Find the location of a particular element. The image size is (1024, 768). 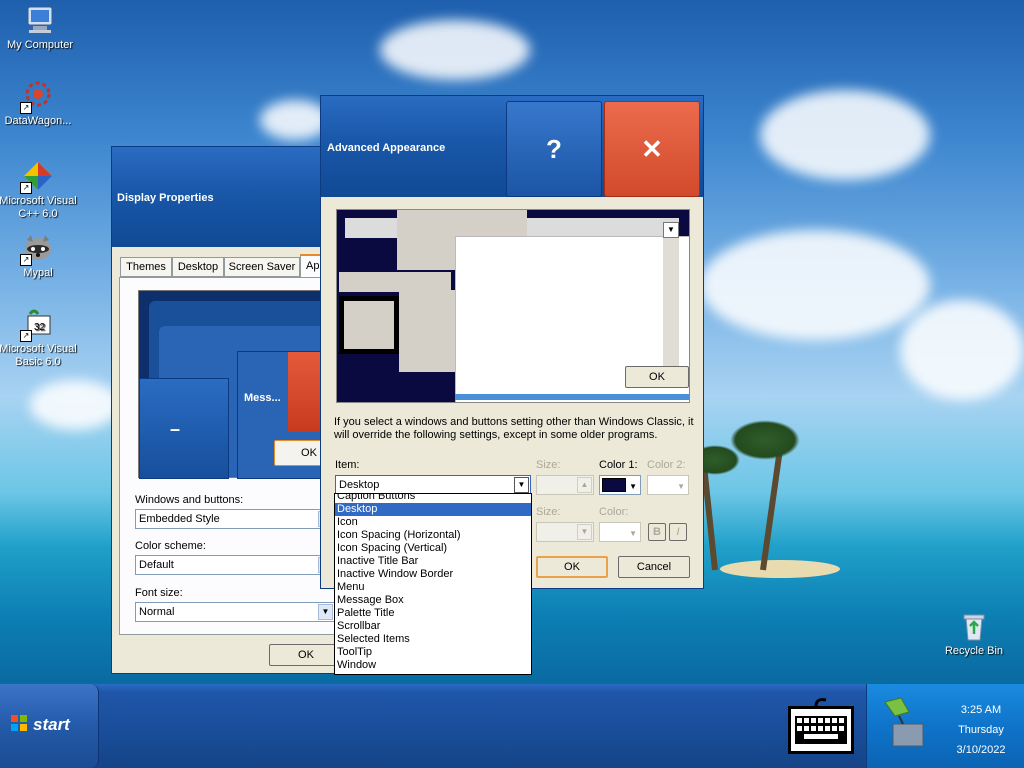

dropdown-option: Menu is located at coordinates (433, 587).